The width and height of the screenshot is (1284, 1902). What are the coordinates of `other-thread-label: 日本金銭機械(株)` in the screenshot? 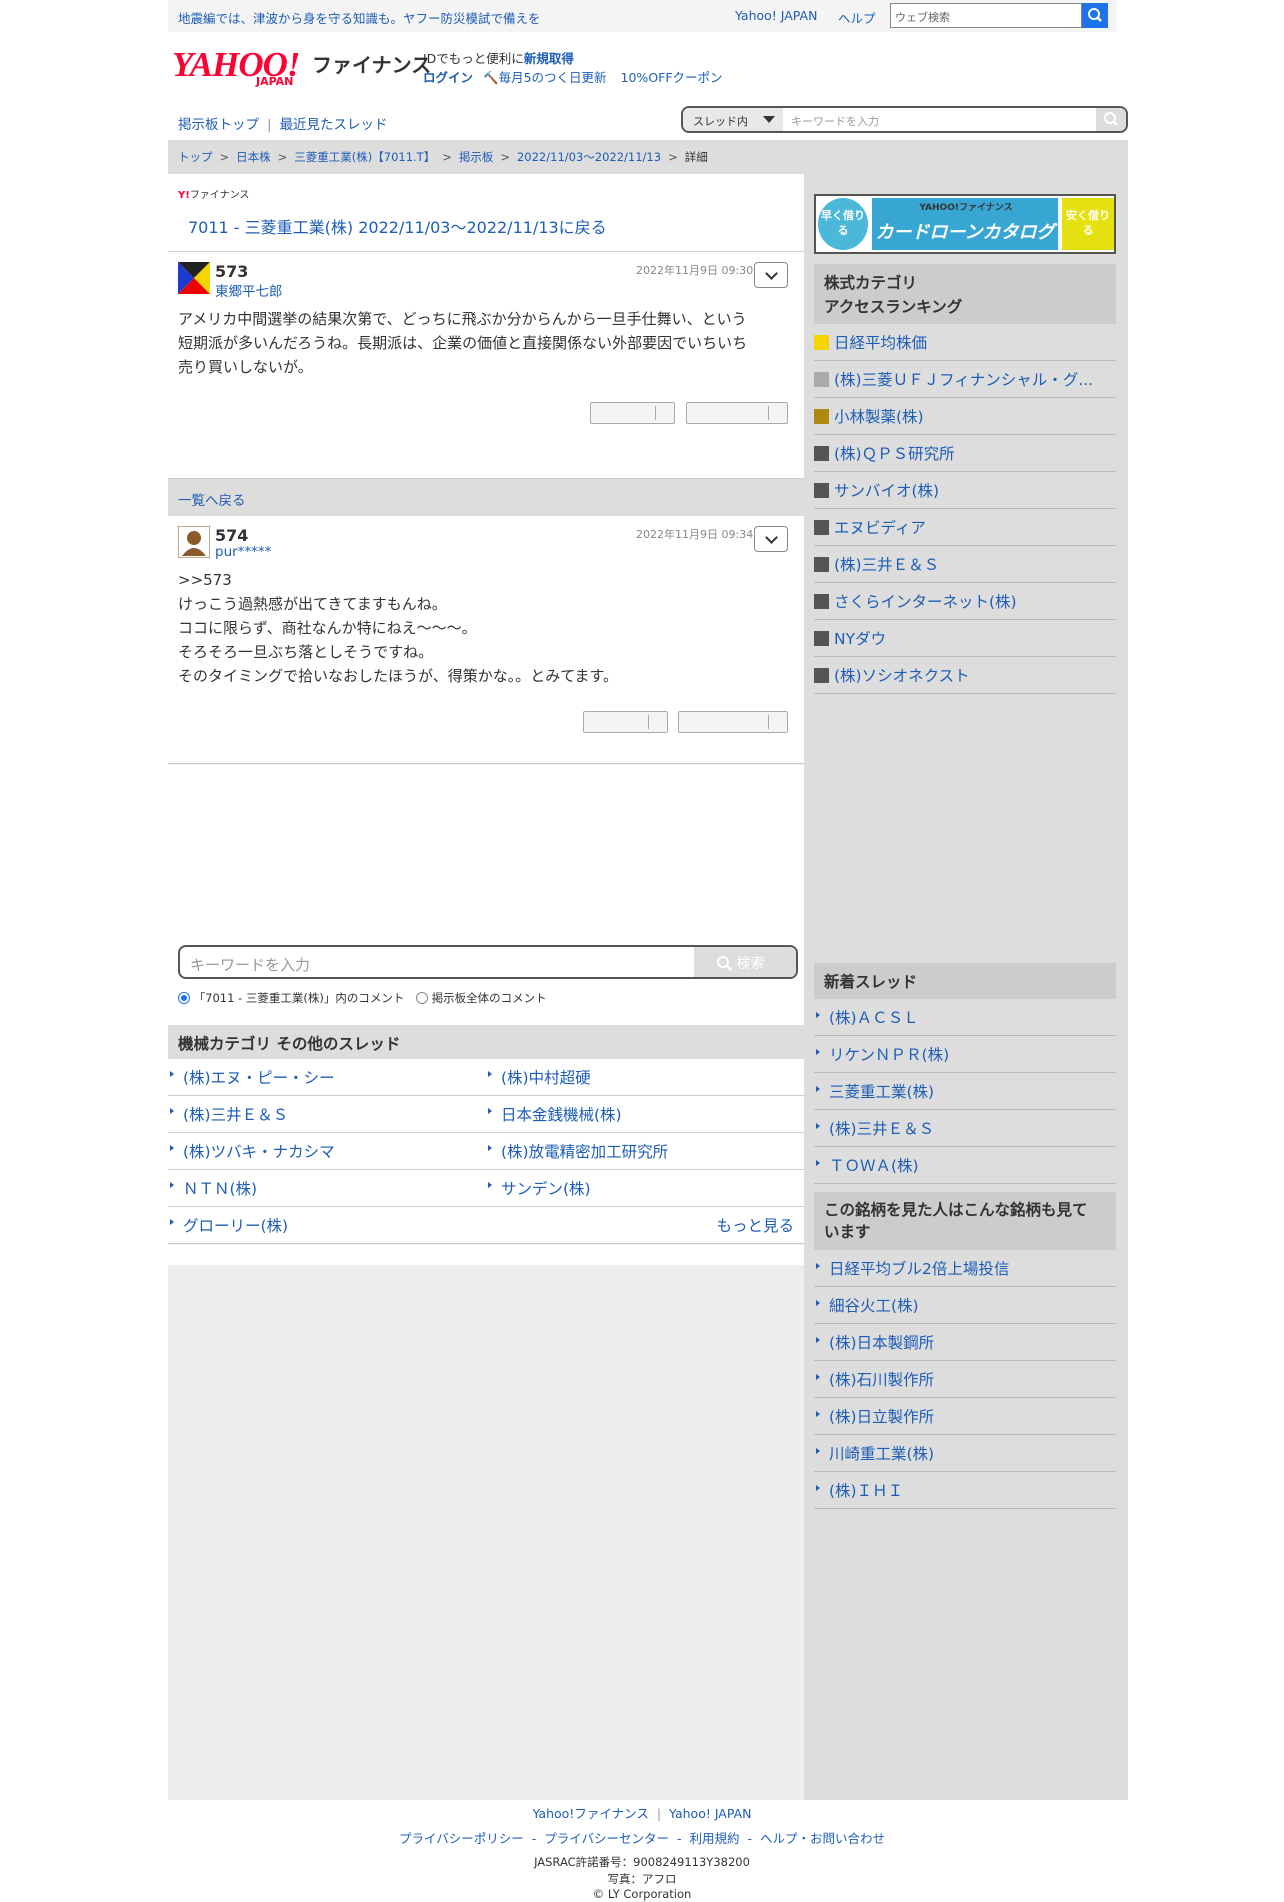 It's located at (561, 1115).